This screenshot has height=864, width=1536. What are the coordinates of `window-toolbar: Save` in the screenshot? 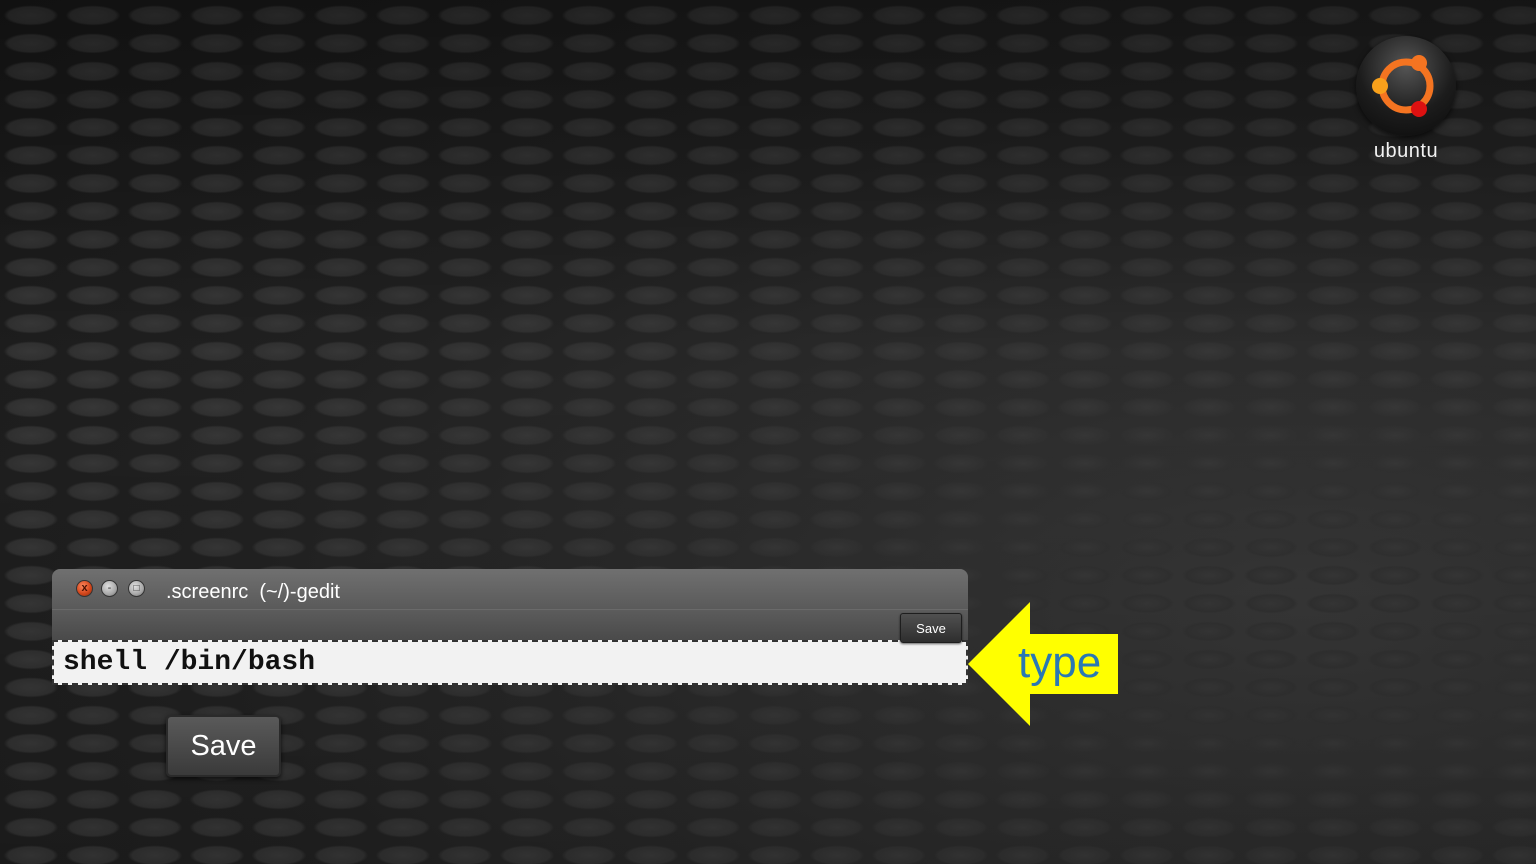 It's located at (510, 626).